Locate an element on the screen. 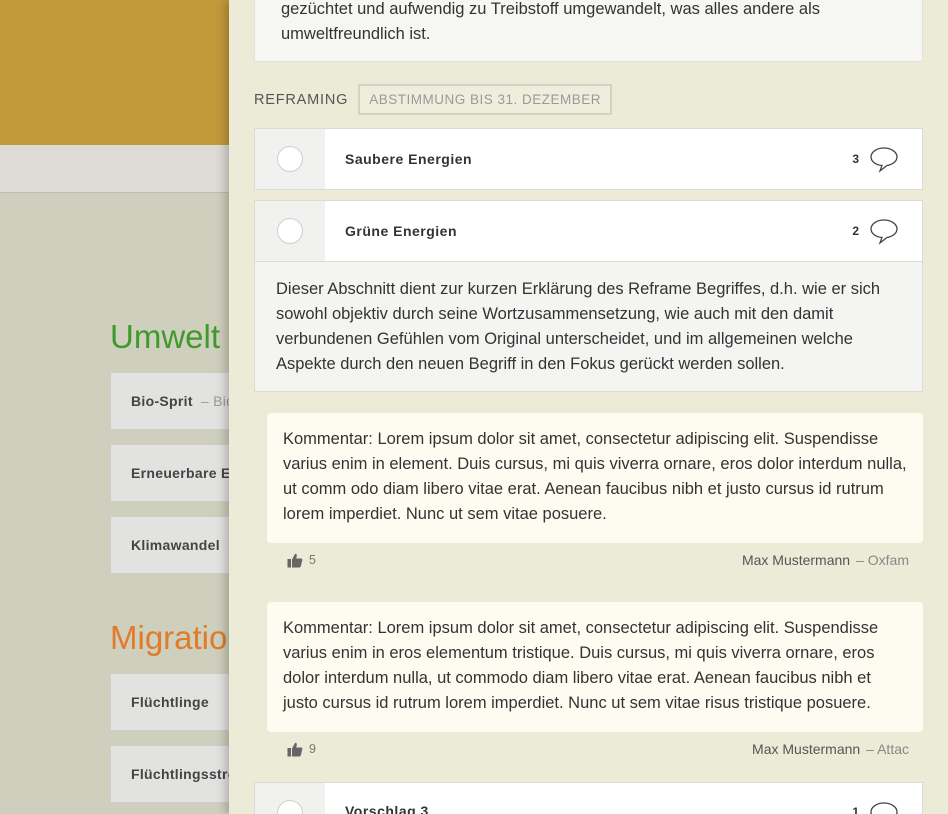 This screenshot has height=814, width=948. author-org: – Oxfam is located at coordinates (882, 560).